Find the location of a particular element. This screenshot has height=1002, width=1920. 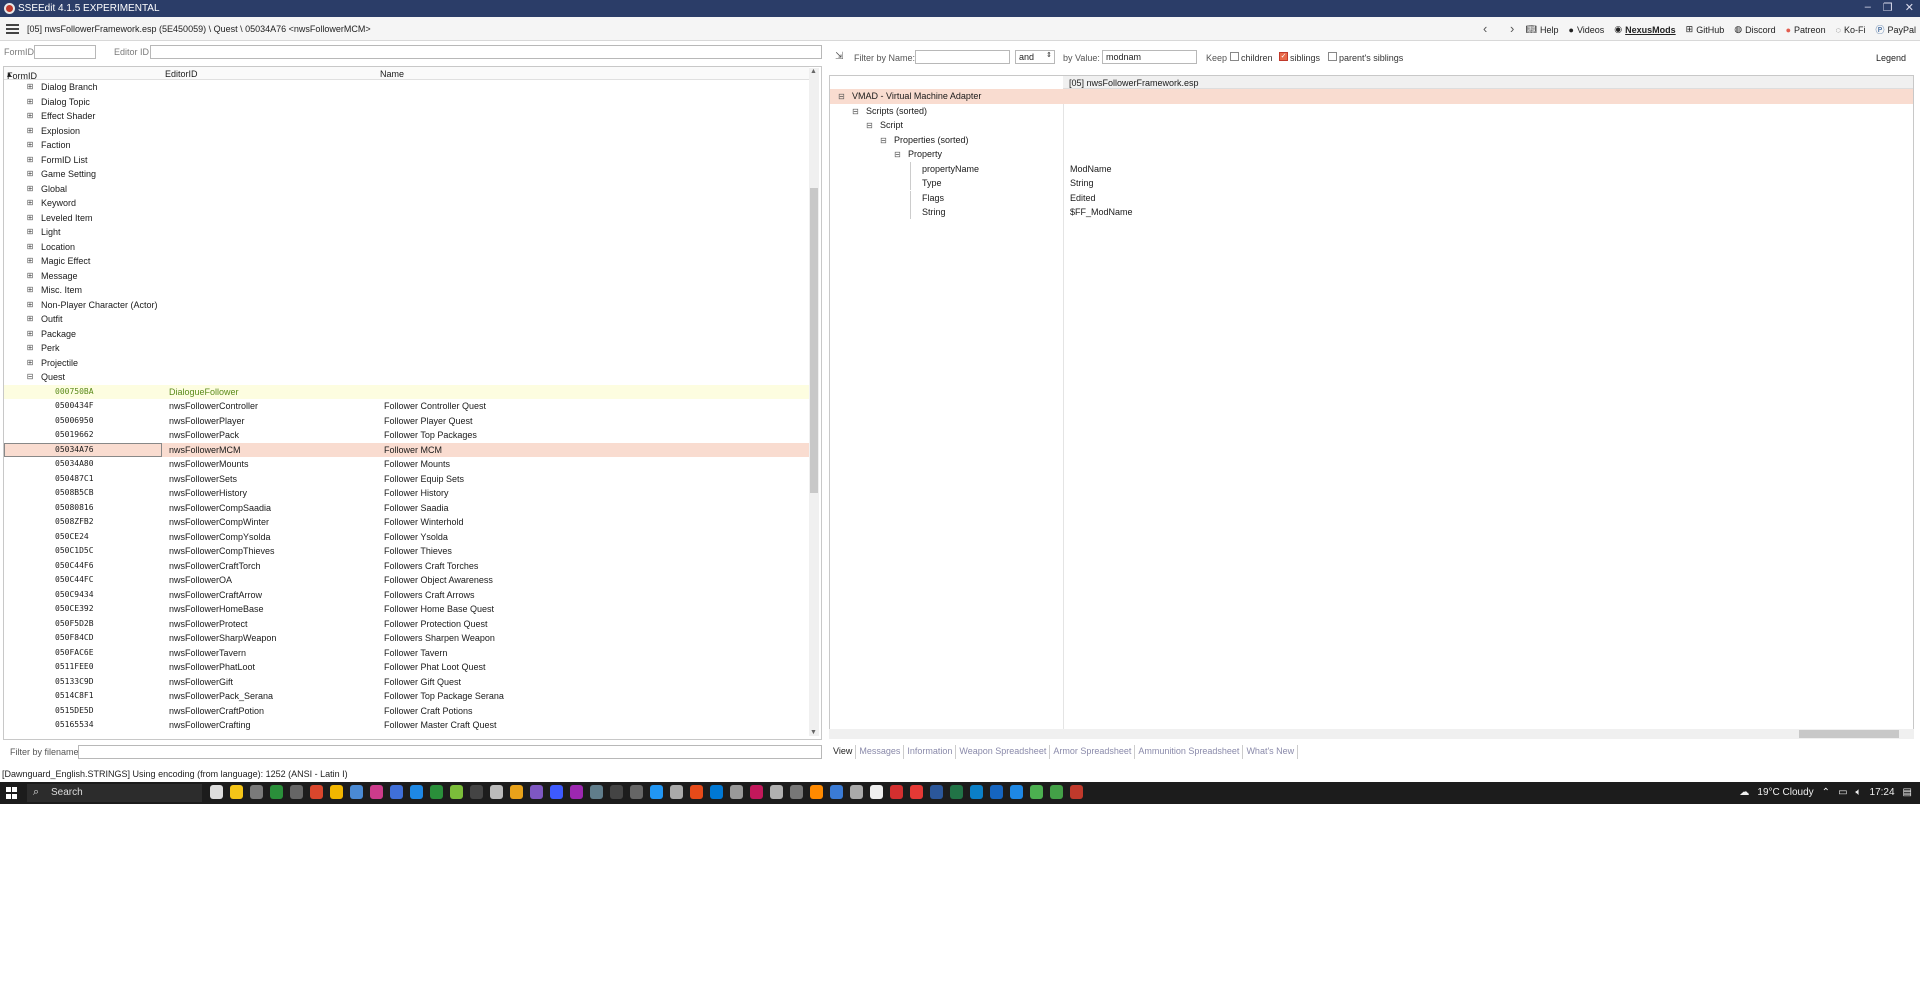

tree-group-row: ⊞ Non-Player Character (Actor) is located at coordinates (406, 305).